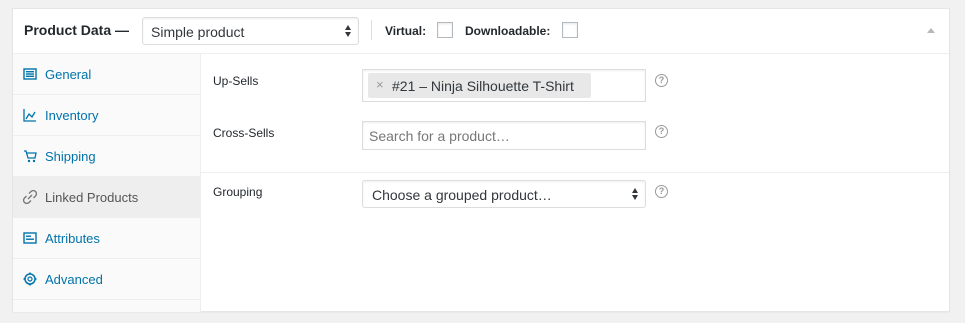 This screenshot has height=323, width=965. What do you see at coordinates (92, 197) in the screenshot?
I see `tab-label: Linked Products` at bounding box center [92, 197].